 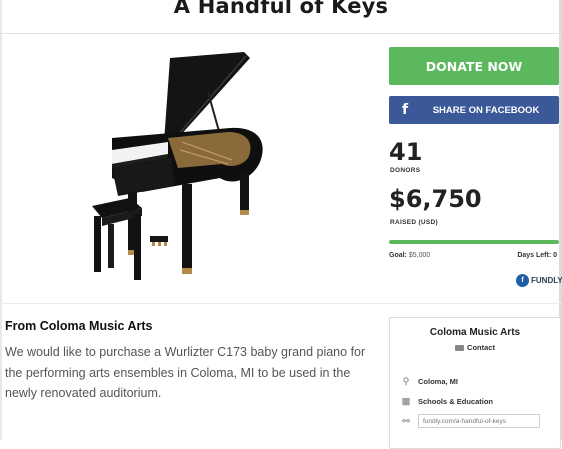 I want to click on funding-progress-fill, so click(x=474, y=242).